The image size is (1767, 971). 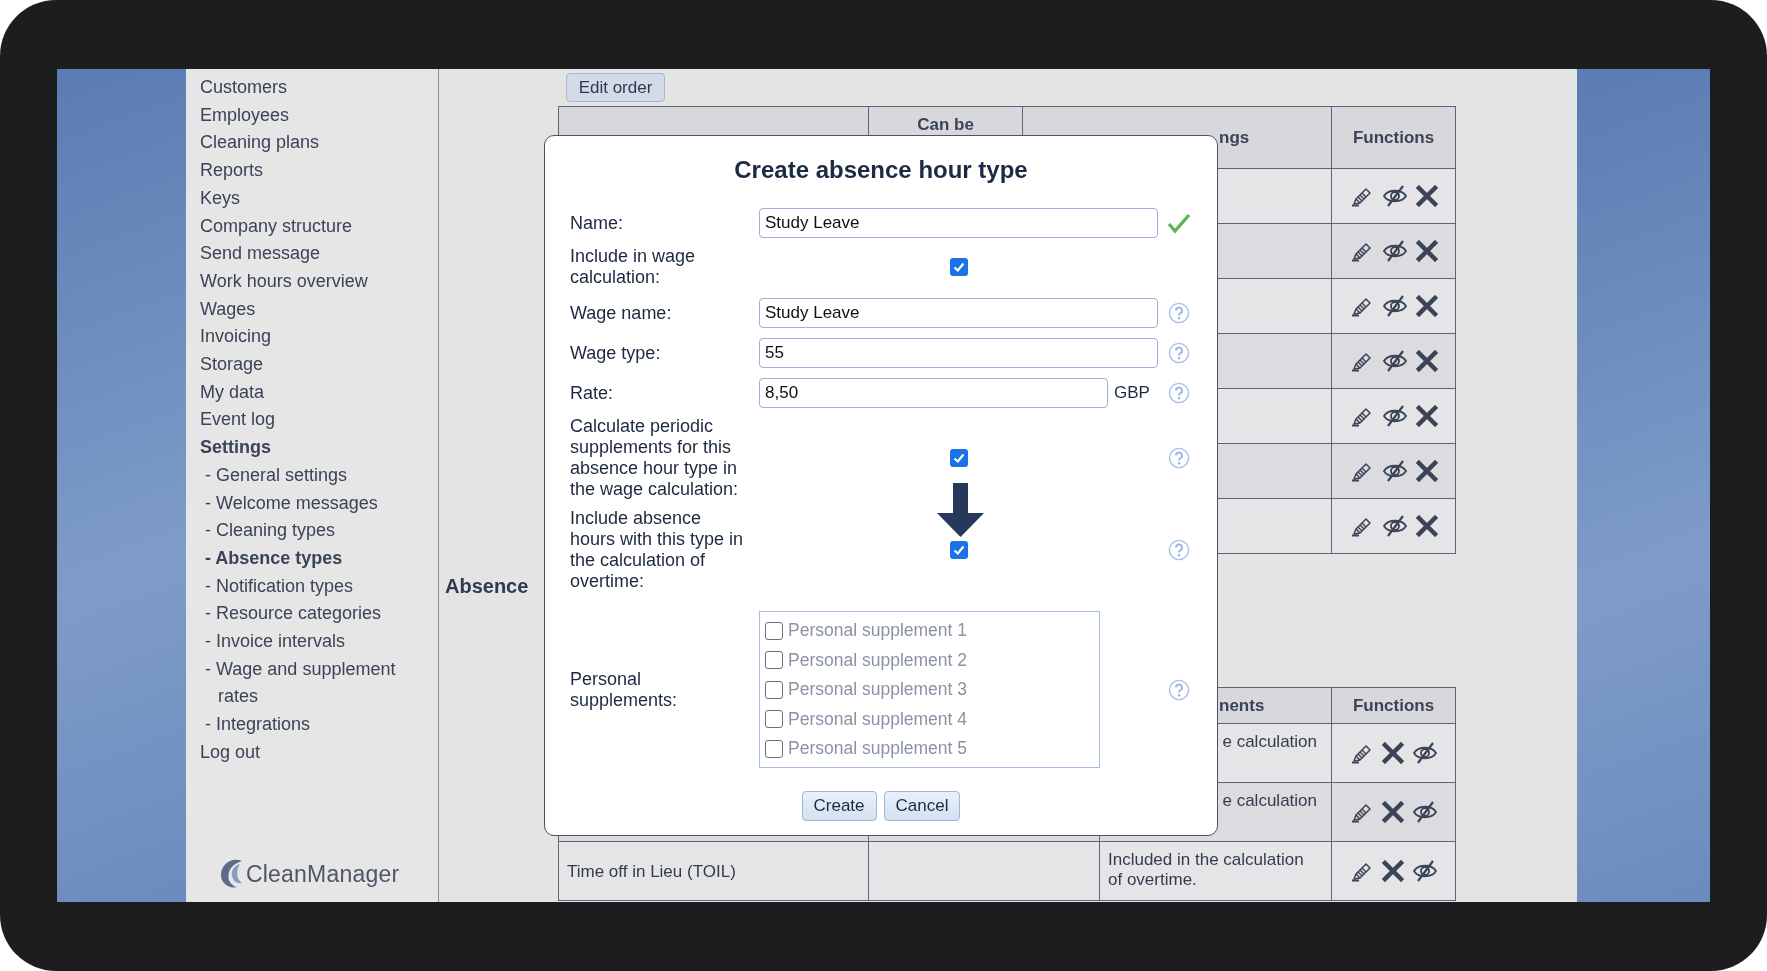 What do you see at coordinates (933, 393) in the screenshot?
I see `text-field: 8,50` at bounding box center [933, 393].